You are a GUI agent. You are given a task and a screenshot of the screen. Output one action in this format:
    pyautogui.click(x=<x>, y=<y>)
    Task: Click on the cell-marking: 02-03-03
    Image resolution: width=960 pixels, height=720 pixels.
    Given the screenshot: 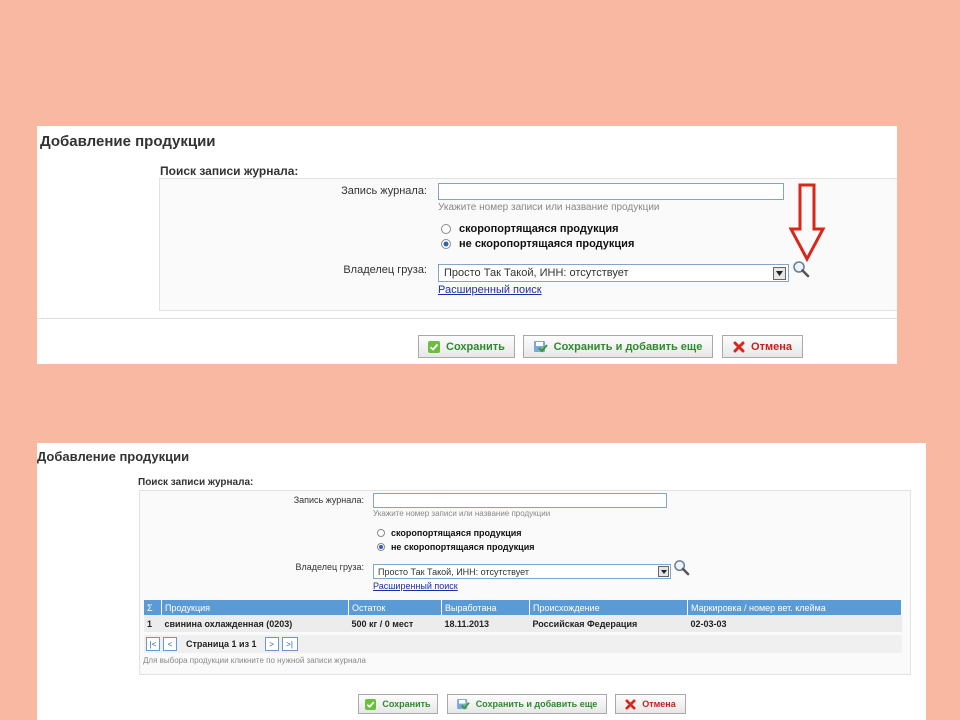 What is the action you would take?
    pyautogui.click(x=794, y=623)
    